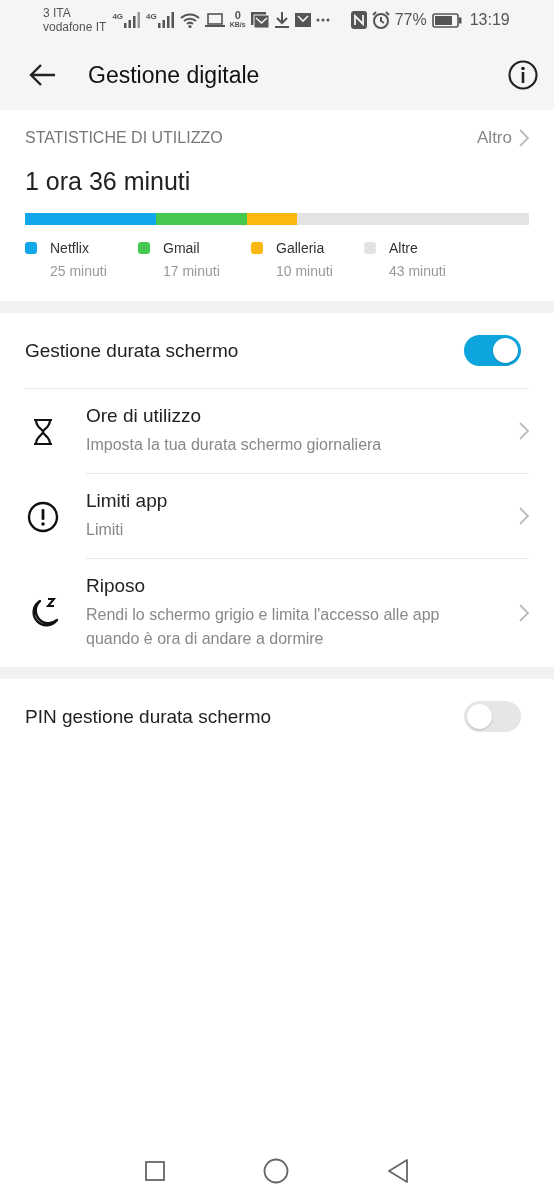 The width and height of the screenshot is (554, 1200). I want to click on section-heading: STATISTICHE DI UTILIZZO, so click(124, 138).